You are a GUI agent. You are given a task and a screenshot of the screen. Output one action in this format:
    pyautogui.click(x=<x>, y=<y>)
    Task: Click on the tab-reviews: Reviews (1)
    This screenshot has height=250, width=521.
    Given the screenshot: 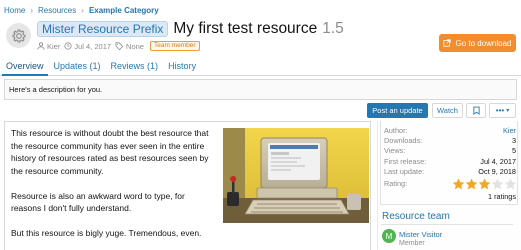 What is the action you would take?
    pyautogui.click(x=135, y=67)
    